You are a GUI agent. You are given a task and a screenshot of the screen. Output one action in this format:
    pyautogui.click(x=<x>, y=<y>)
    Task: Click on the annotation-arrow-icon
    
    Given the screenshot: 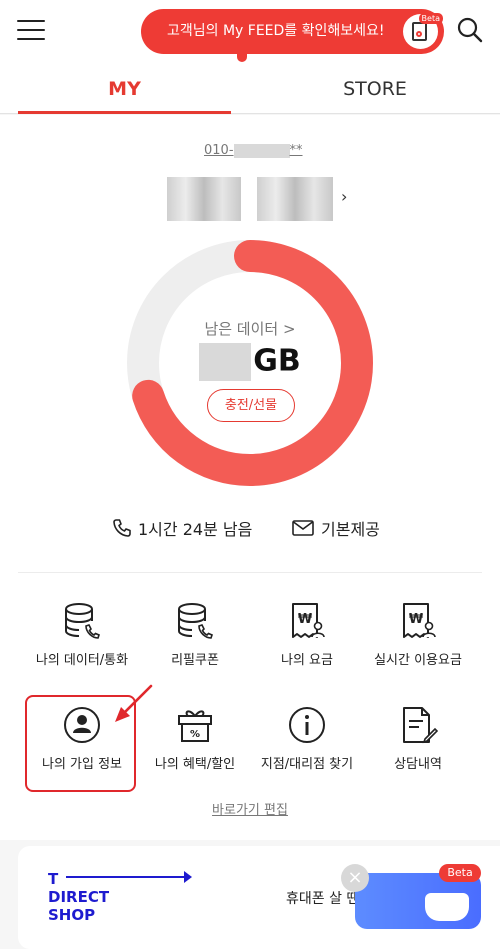 What is the action you would take?
    pyautogui.click(x=134, y=703)
    